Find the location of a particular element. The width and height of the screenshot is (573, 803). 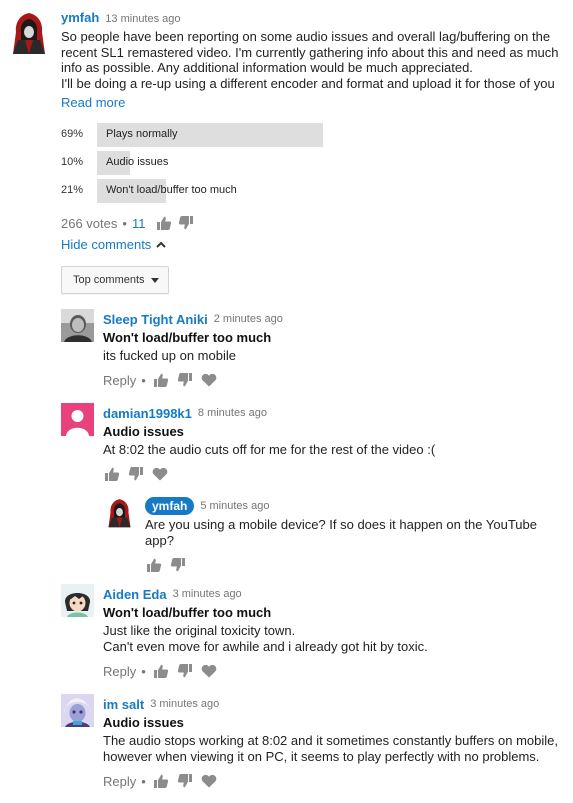

comment-text-line: its fucked up on mobile is located at coordinates (169, 355).